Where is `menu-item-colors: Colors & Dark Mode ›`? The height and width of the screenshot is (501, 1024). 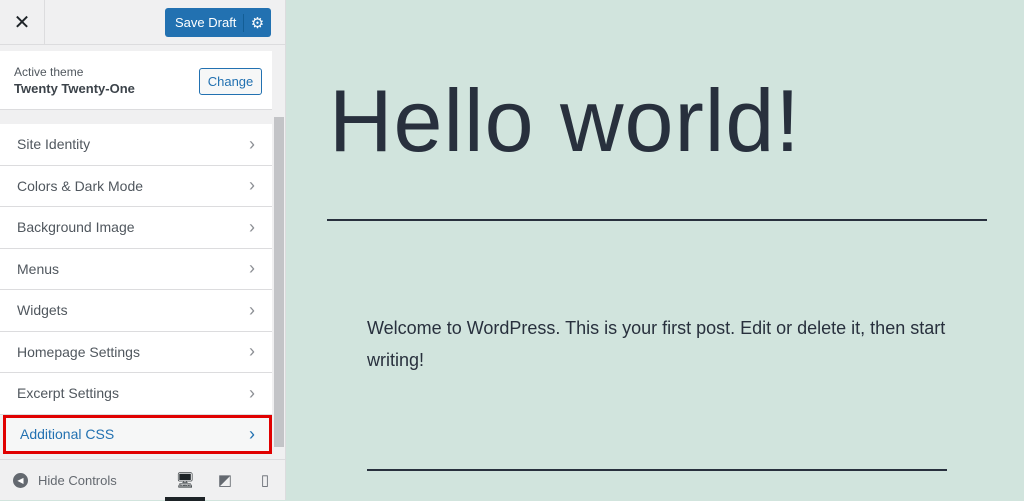
menu-item-colors: Colors & Dark Mode › is located at coordinates (136, 186).